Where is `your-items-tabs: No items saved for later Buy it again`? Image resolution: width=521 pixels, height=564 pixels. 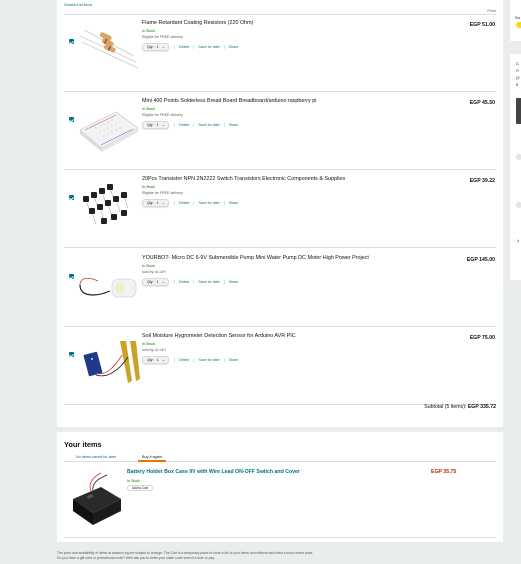 your-items-tabs: No items saved for later Buy it again is located at coordinates (280, 457).